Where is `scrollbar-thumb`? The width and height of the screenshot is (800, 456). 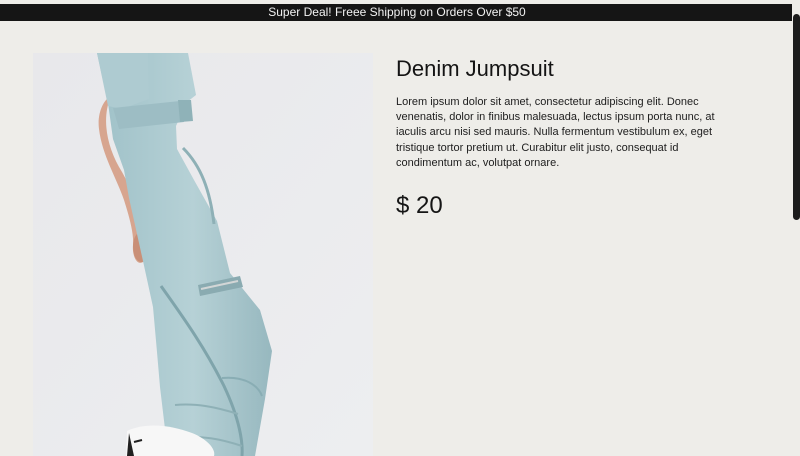 scrollbar-thumb is located at coordinates (796, 117).